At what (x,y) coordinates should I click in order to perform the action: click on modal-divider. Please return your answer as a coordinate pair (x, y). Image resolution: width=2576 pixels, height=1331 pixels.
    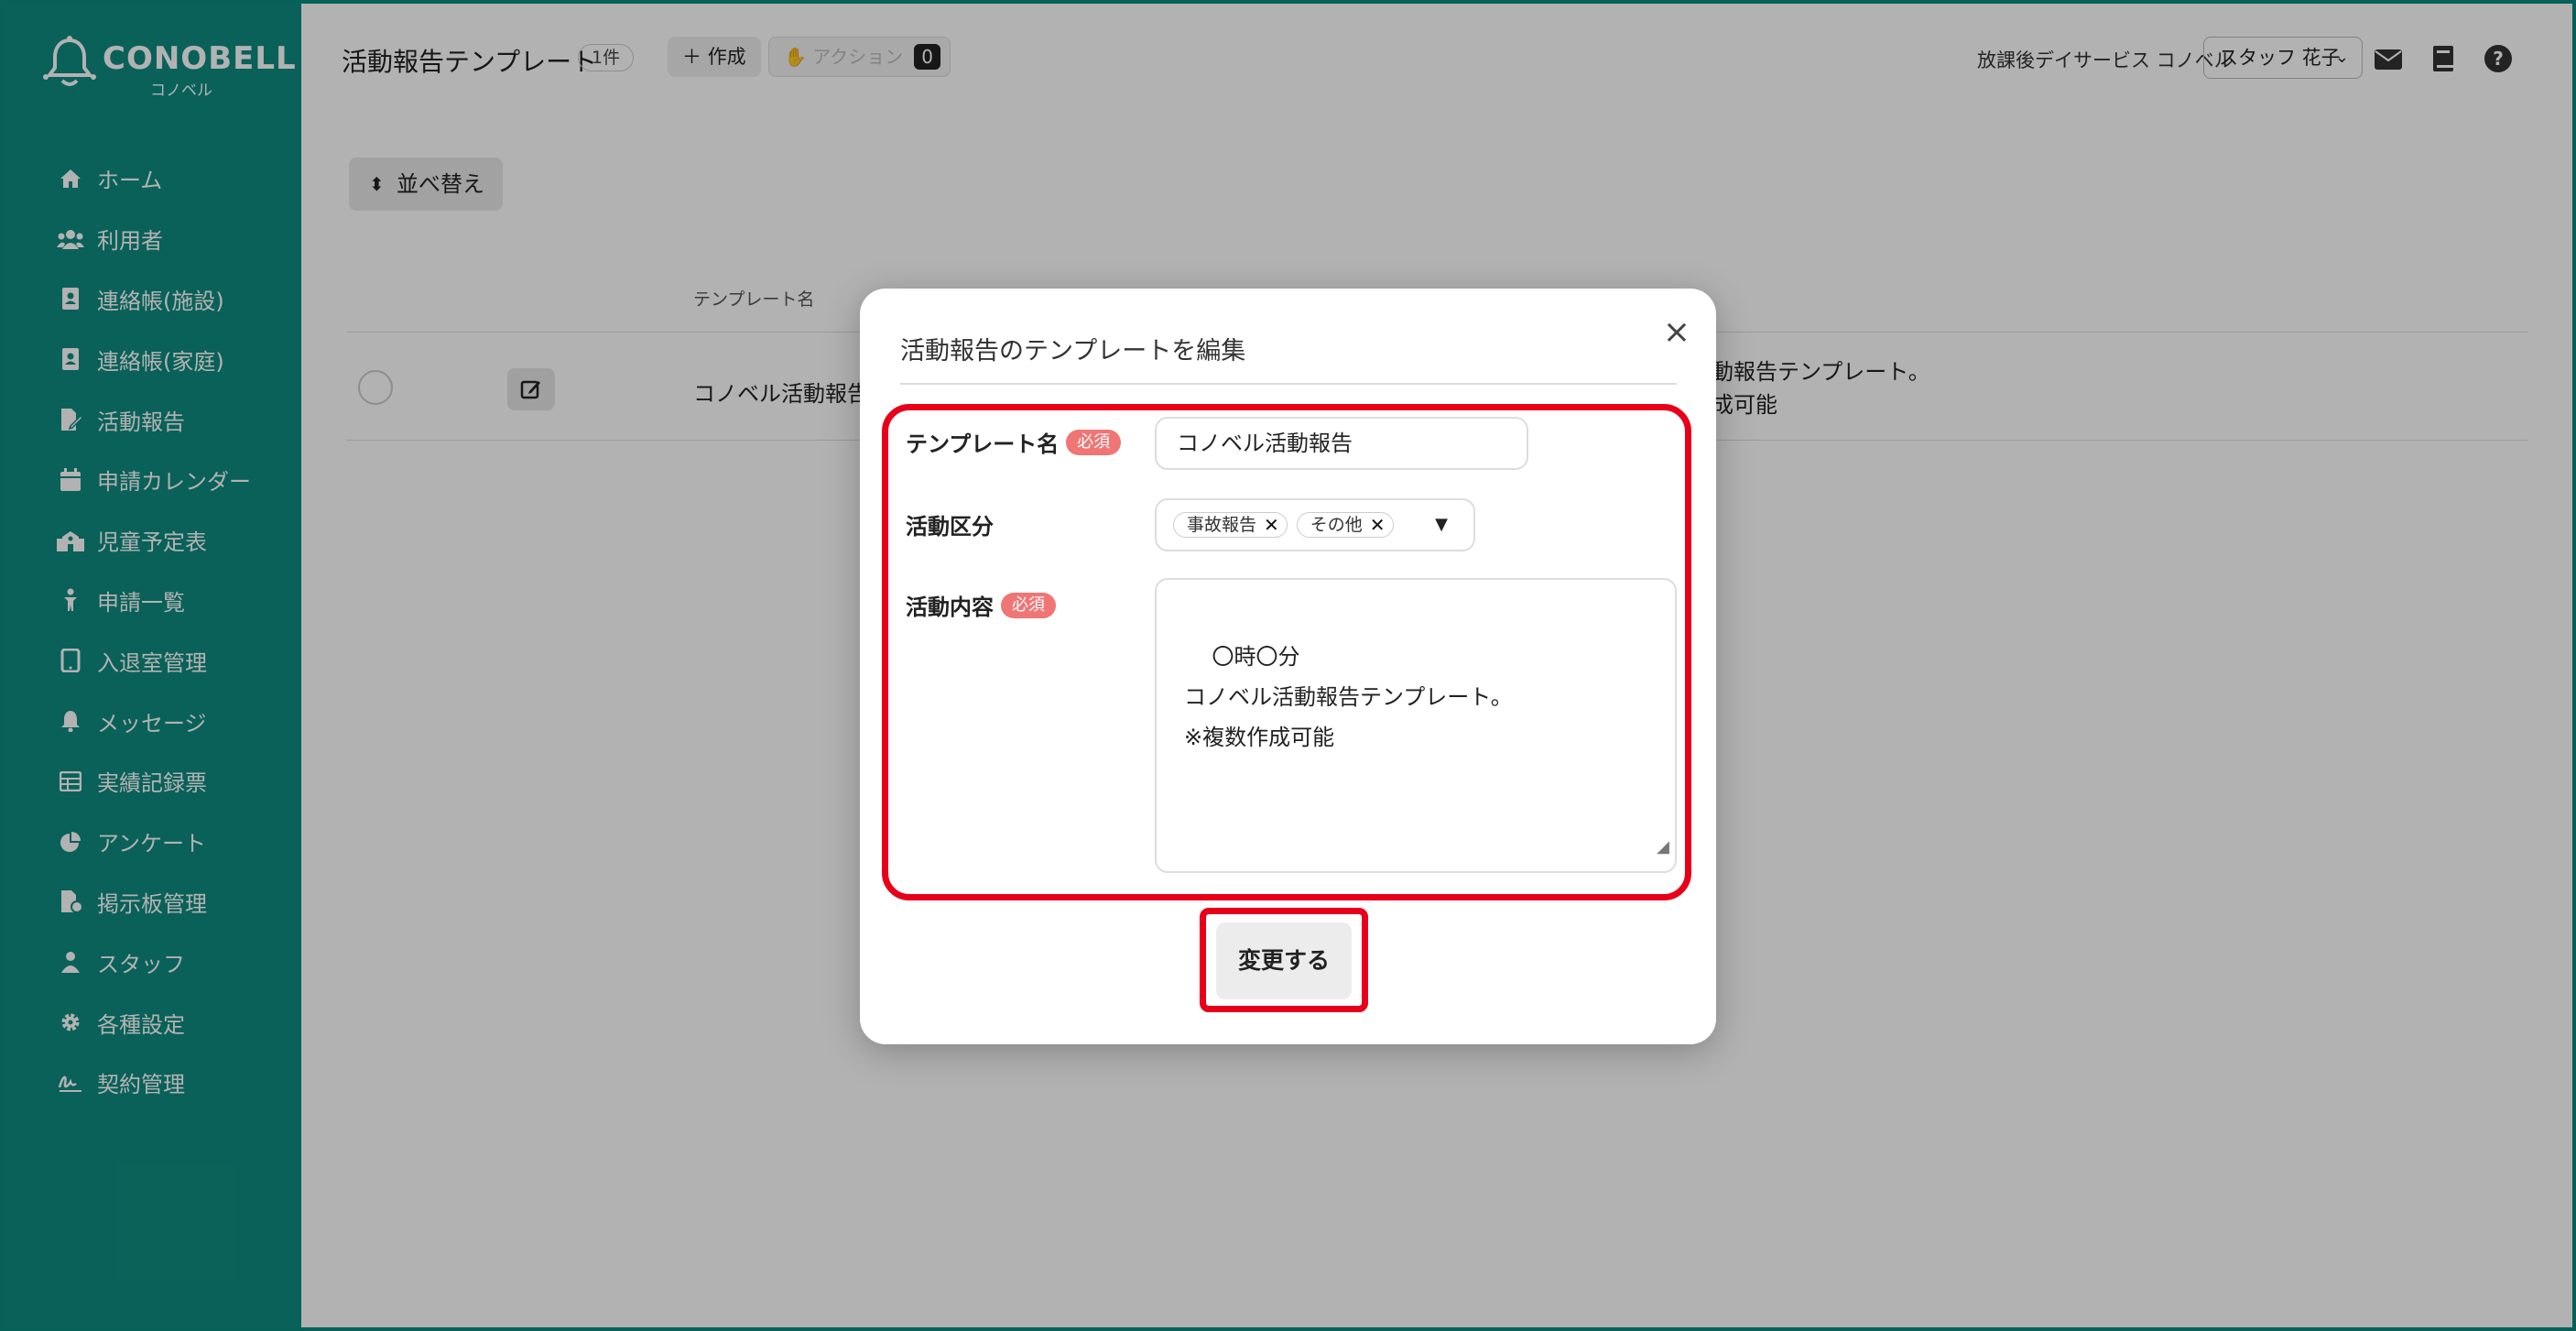
    Looking at the image, I should click on (1288, 384).